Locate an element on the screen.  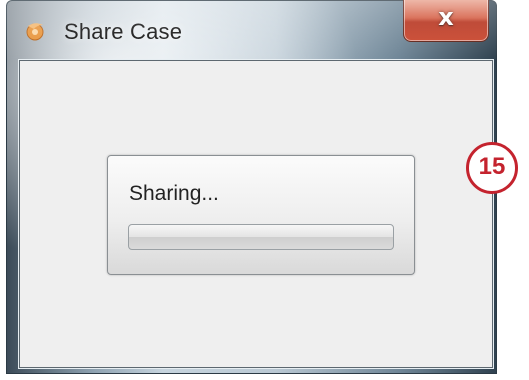
progress-bar is located at coordinates (261, 237).